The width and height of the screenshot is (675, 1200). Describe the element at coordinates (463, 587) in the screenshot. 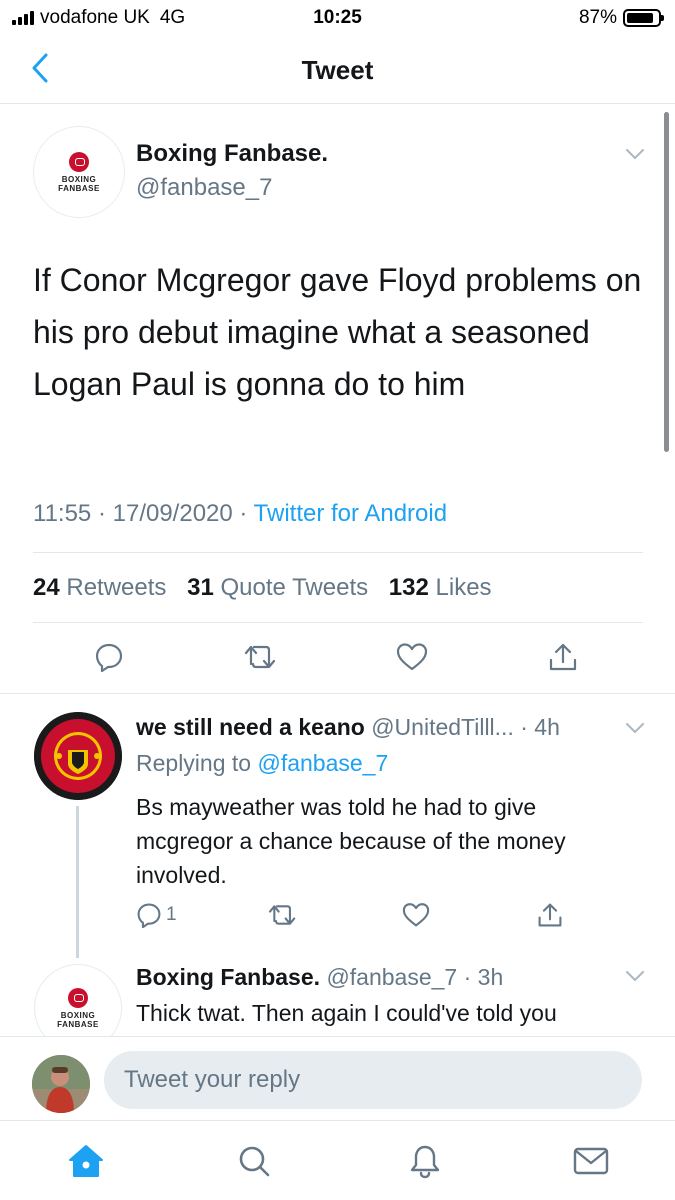

I see `likes-label: Likes` at that location.